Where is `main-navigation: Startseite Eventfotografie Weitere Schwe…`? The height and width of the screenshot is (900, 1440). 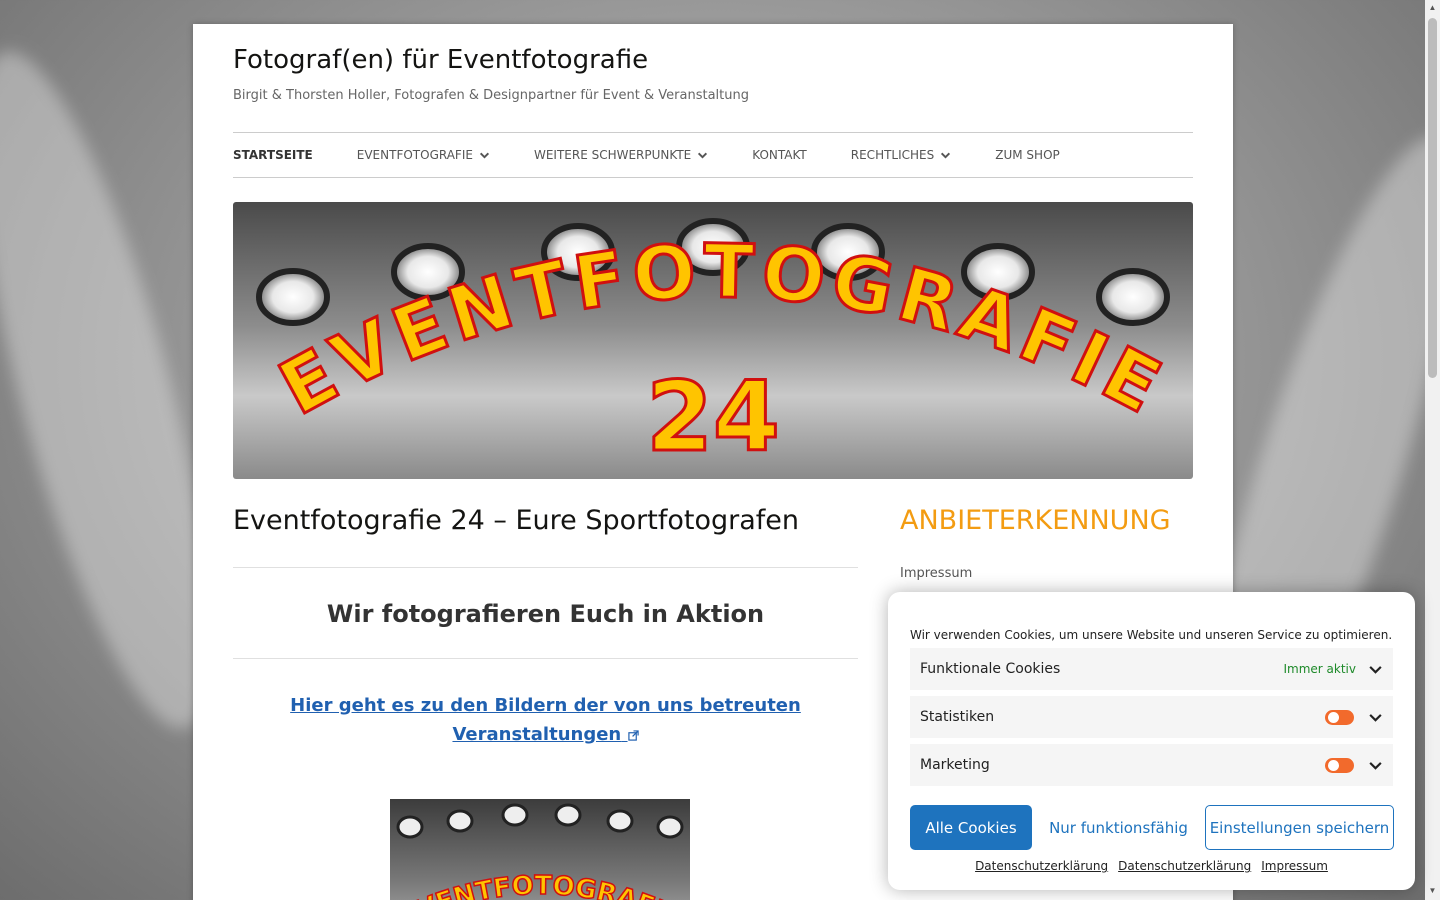 main-navigation: Startseite Eventfotografie Weitere Schwe… is located at coordinates (713, 155).